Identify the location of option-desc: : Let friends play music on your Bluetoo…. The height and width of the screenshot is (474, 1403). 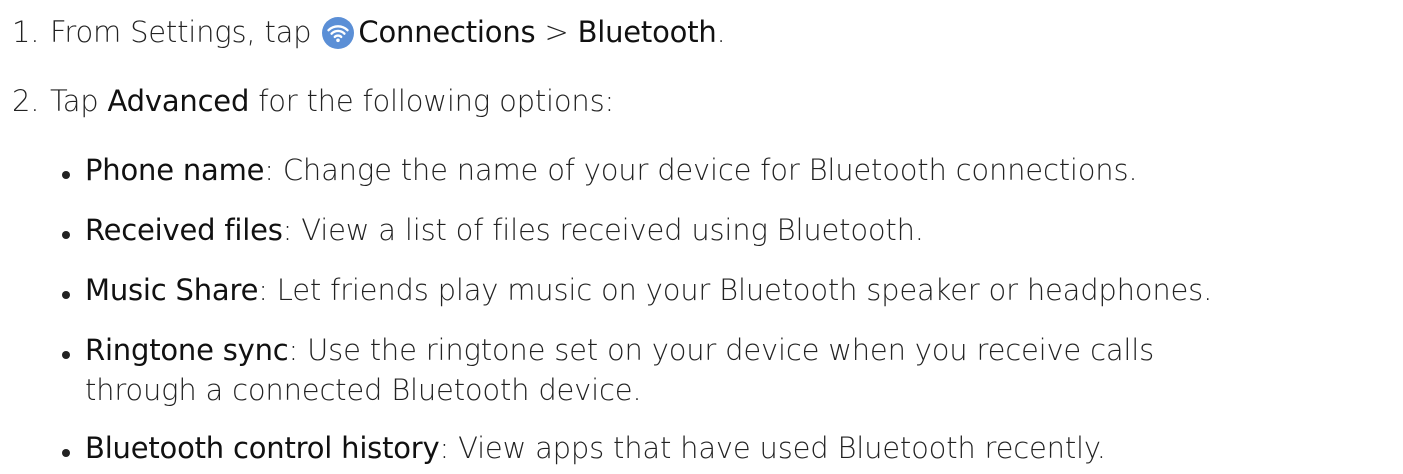
(735, 290).